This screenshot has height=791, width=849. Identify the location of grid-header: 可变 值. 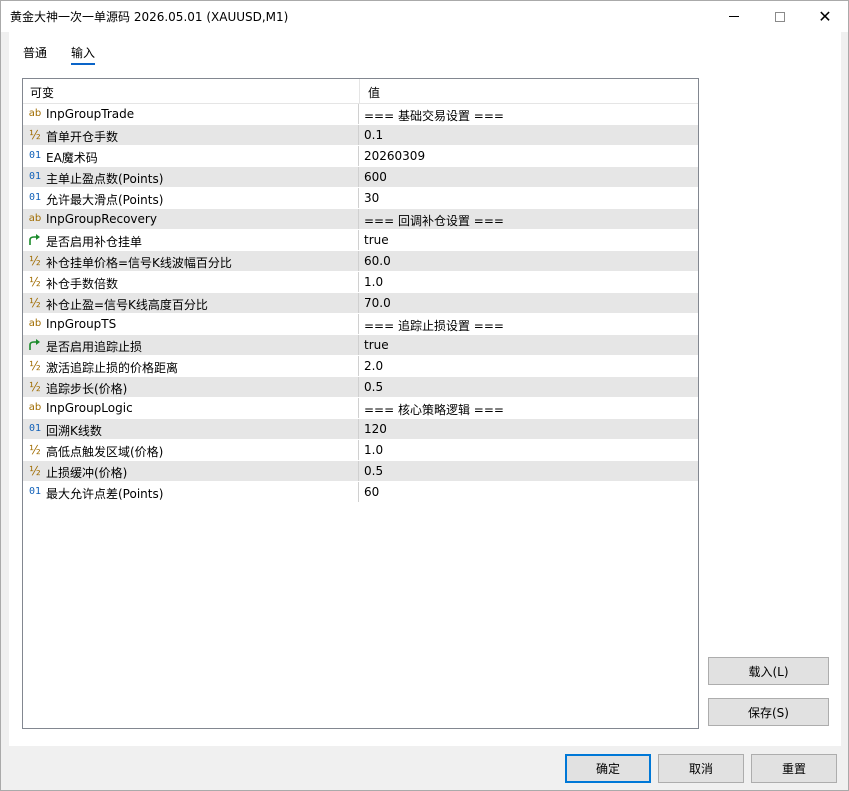
(360, 91).